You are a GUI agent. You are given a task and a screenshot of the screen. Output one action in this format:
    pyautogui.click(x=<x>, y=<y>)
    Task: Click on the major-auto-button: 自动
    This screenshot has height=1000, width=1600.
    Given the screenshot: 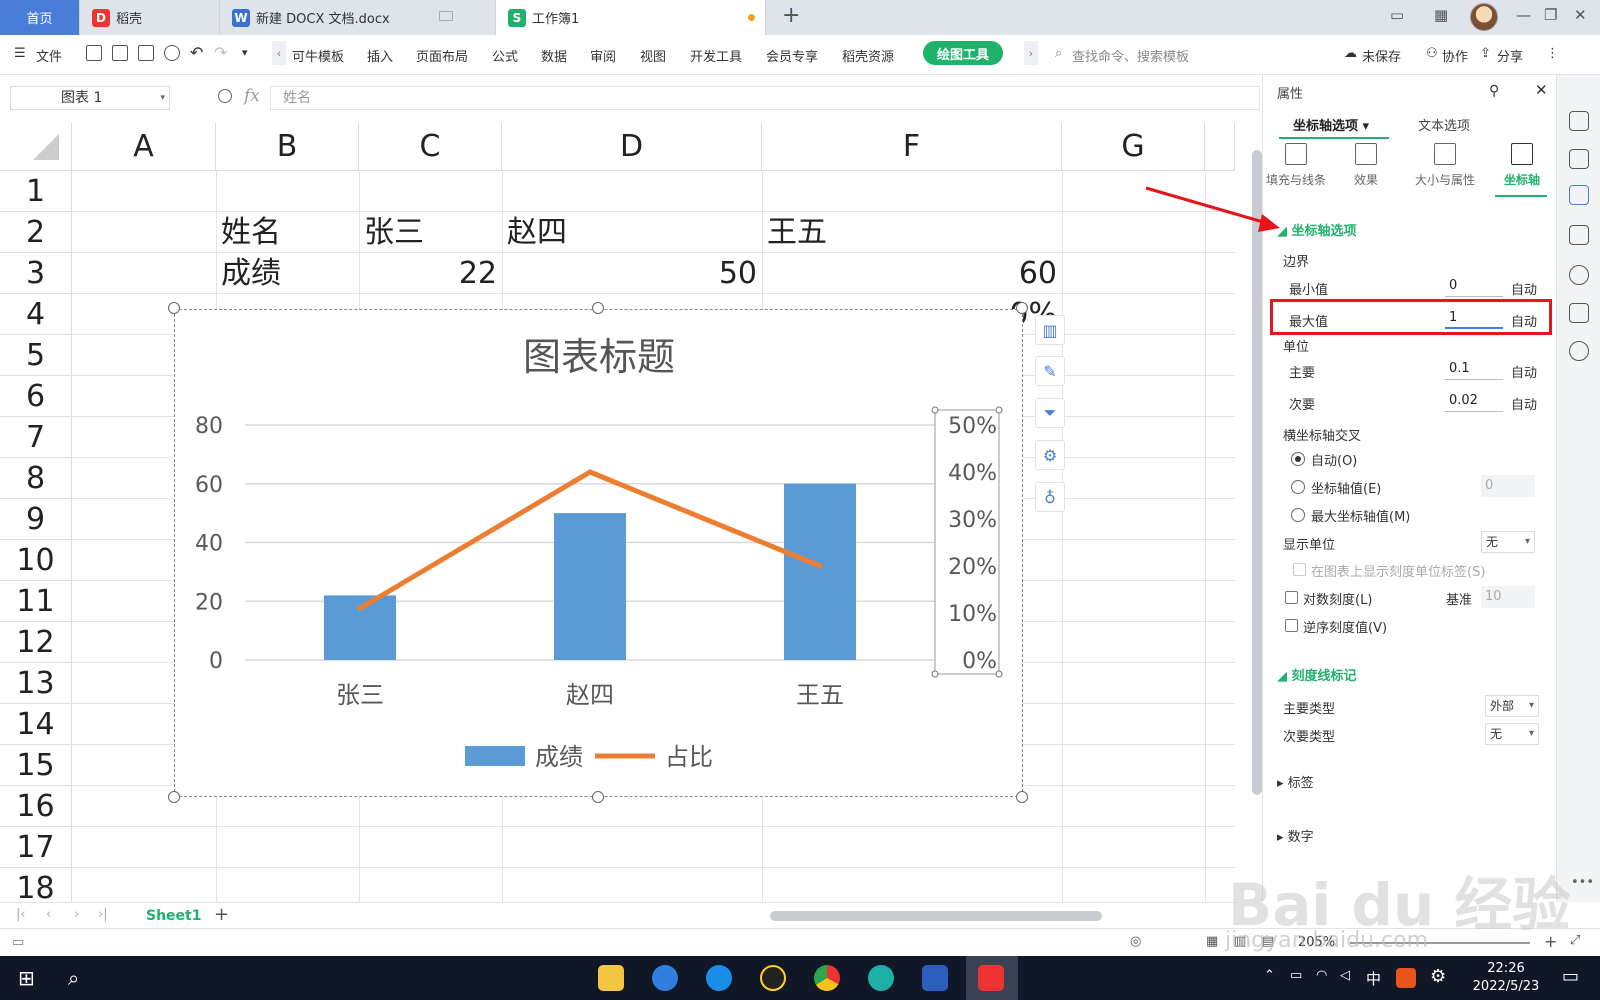 What is the action you would take?
    pyautogui.click(x=1524, y=371)
    